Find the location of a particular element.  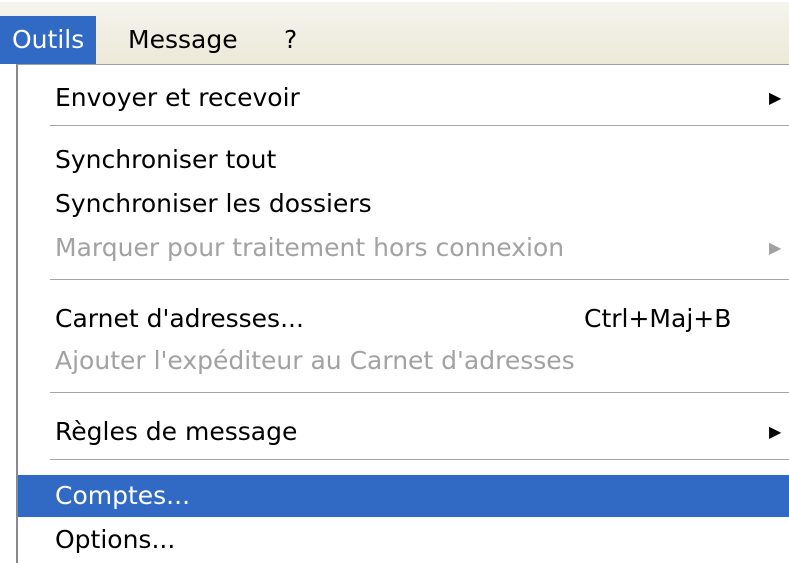

menu-item-label: Règles de message is located at coordinates (176, 431).